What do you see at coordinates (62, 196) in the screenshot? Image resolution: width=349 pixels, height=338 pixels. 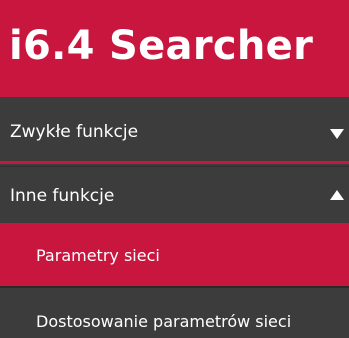 I see `menu-item-label: Inne funkcje` at bounding box center [62, 196].